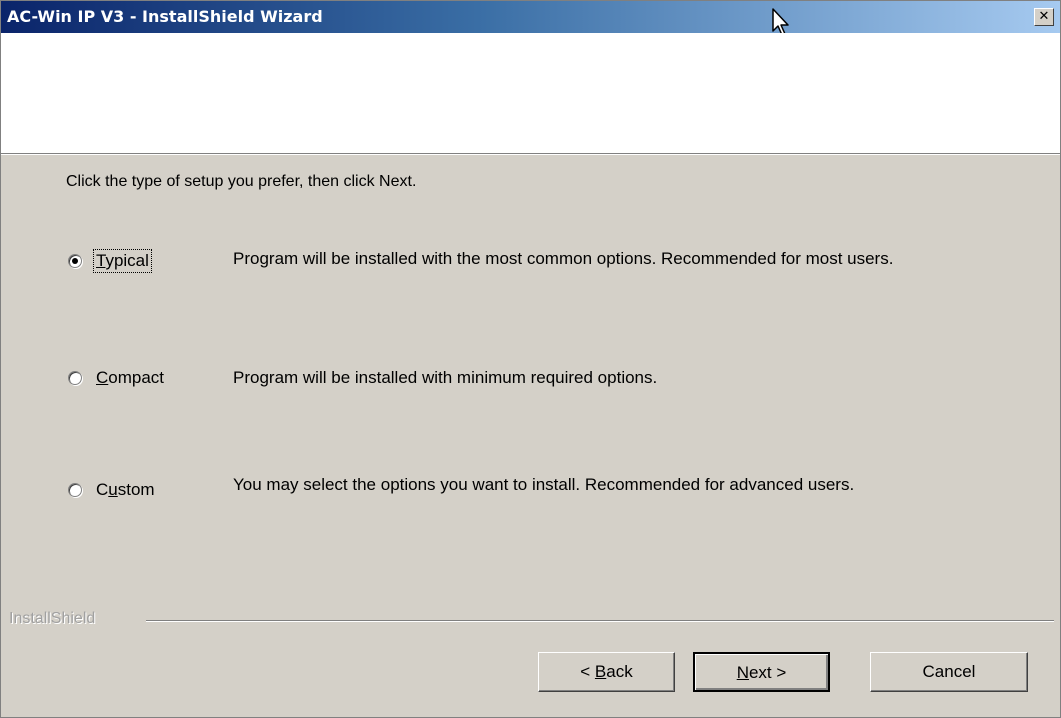 This screenshot has height=718, width=1061. I want to click on compact-option: Compact, so click(117, 378).